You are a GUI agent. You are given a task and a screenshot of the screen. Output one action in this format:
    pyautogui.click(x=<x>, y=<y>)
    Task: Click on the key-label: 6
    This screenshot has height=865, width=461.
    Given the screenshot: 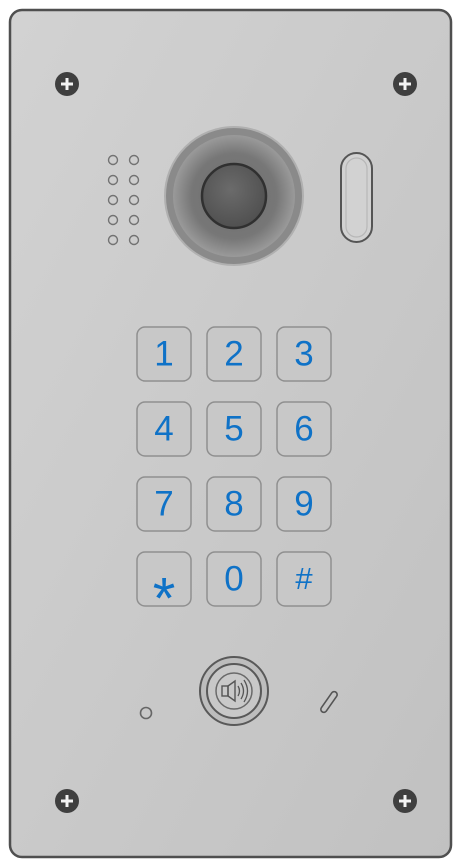 What is the action you would take?
    pyautogui.click(x=303, y=428)
    